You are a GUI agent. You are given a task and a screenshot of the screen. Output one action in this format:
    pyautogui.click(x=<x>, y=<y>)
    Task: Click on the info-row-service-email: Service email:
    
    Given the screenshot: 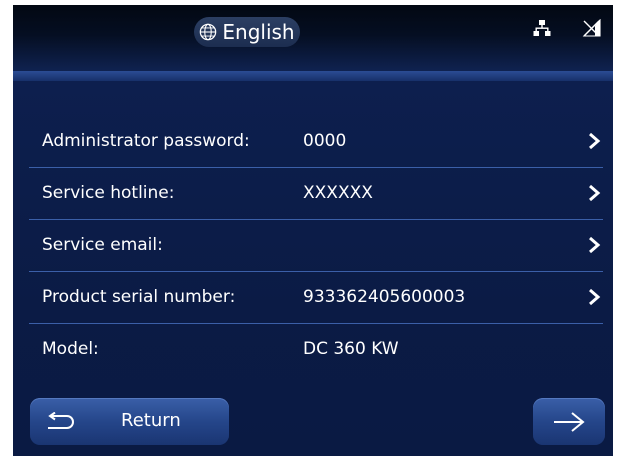 What is the action you would take?
    pyautogui.click(x=316, y=245)
    